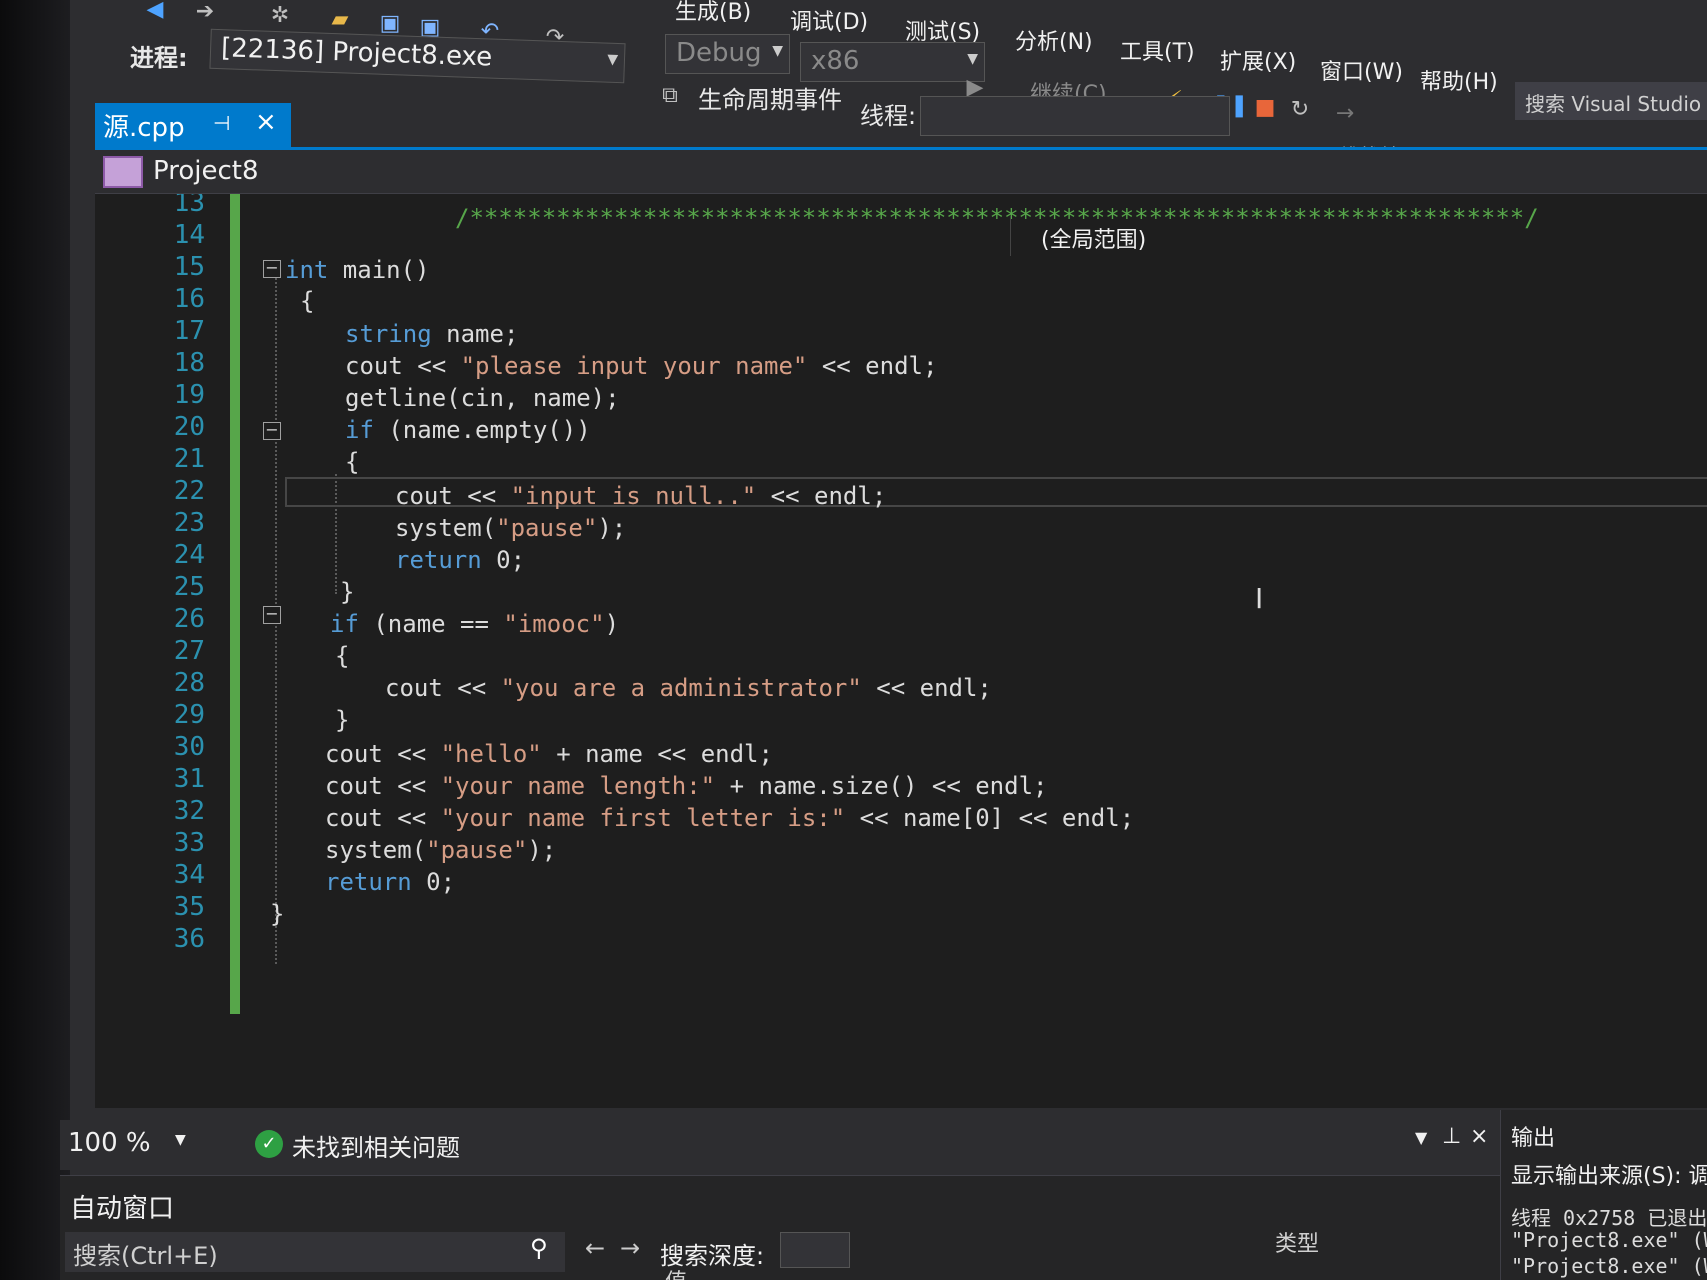  I want to click on line-number: 25, so click(189, 587).